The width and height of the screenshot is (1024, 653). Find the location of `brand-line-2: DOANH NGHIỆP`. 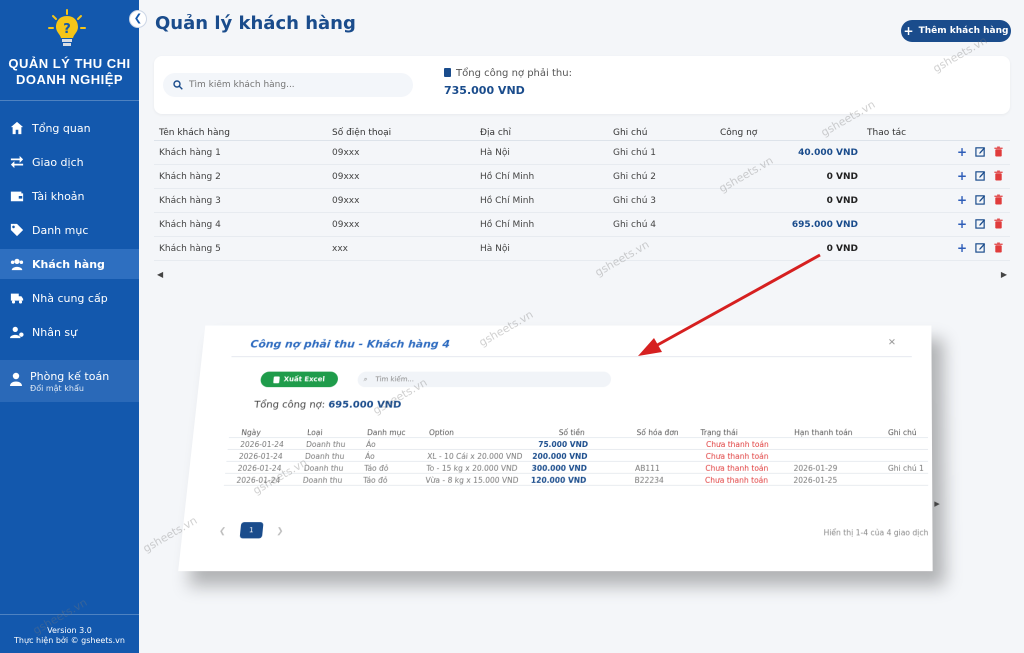

brand-line-2: DOANH NGHIỆP is located at coordinates (69, 79).